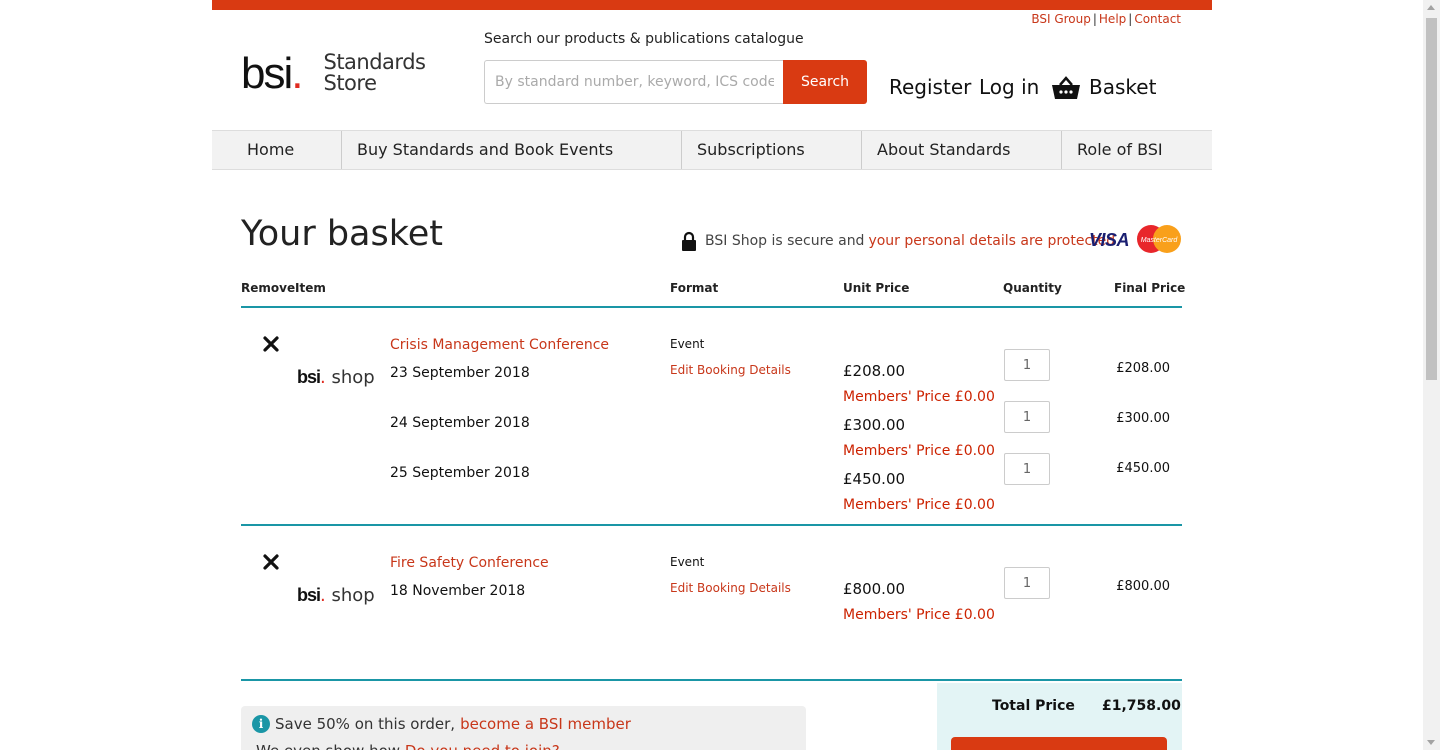 This screenshot has height=750, width=1440. Describe the element at coordinates (277, 150) in the screenshot. I see `nav-item-home: Home` at that location.